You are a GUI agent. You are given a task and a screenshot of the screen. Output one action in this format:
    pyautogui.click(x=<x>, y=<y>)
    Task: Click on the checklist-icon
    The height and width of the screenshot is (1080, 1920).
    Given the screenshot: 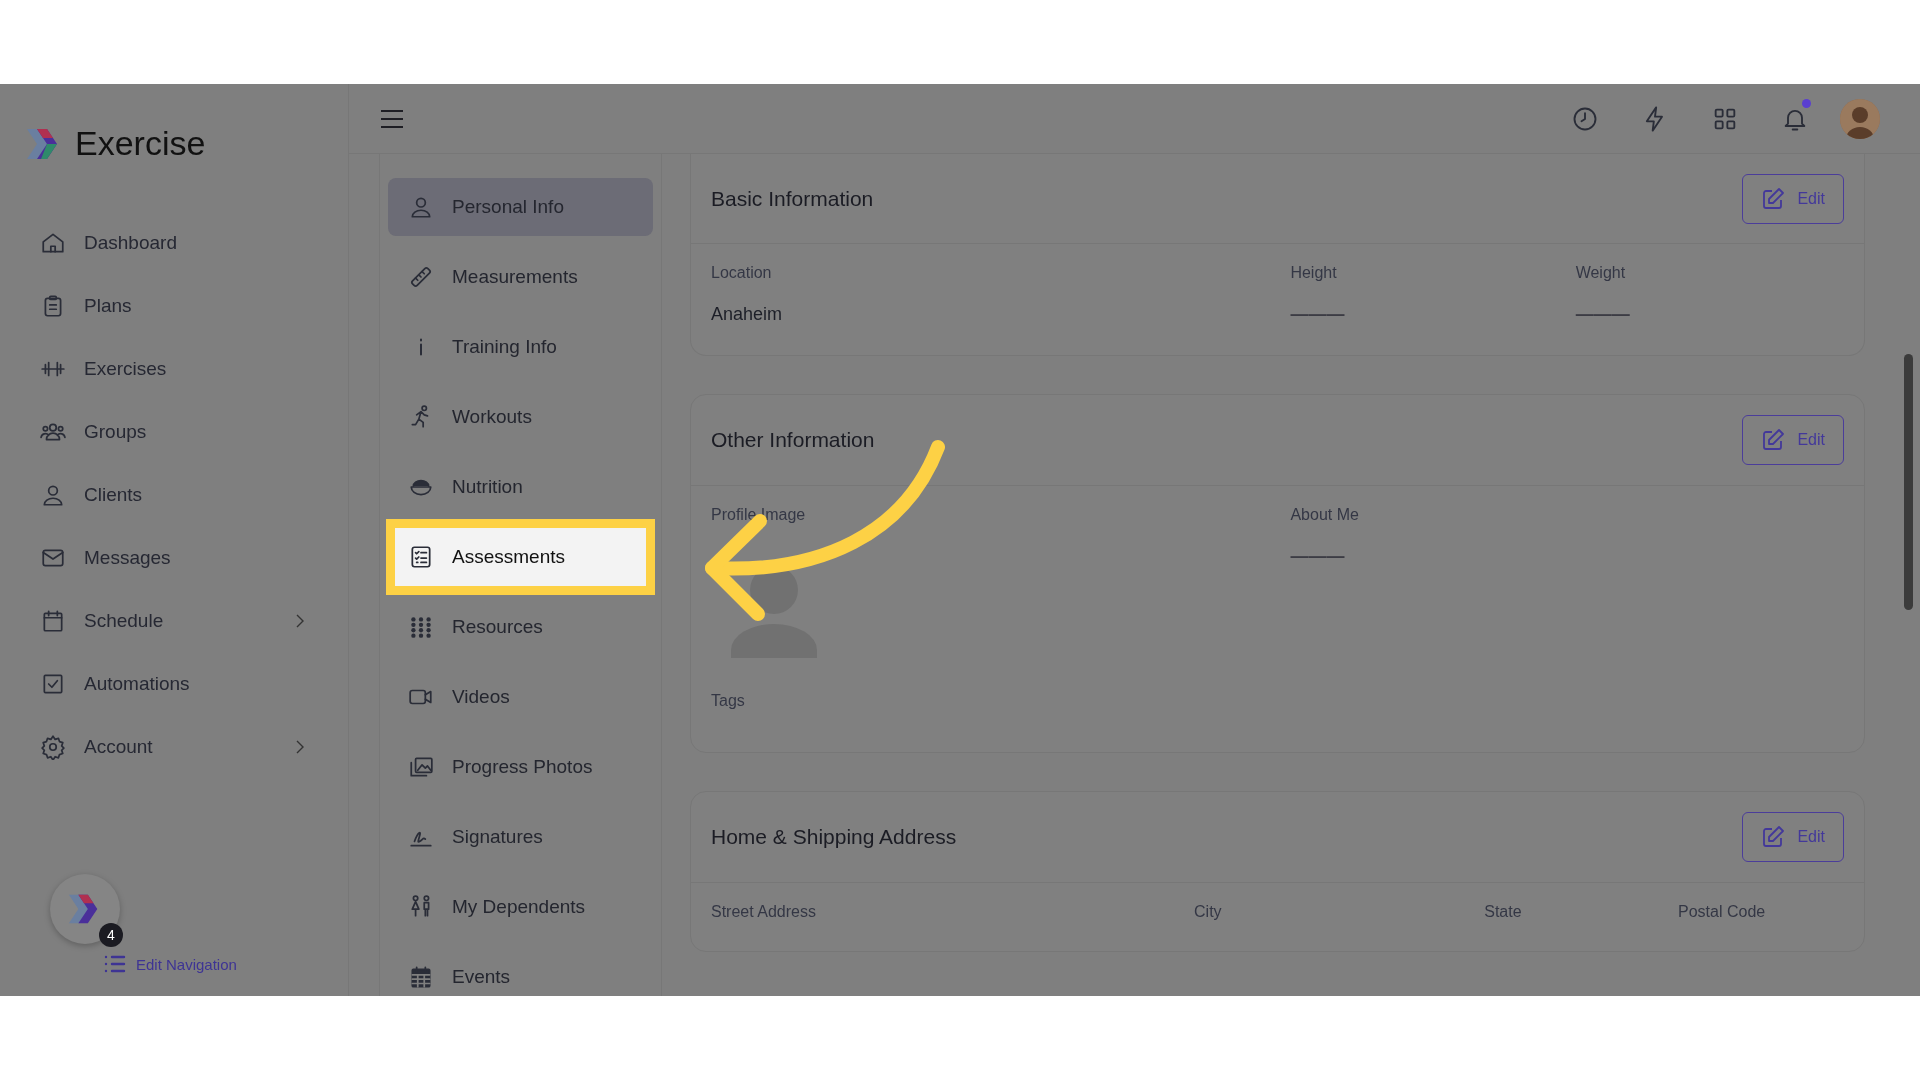 What is the action you would take?
    pyautogui.click(x=421, y=557)
    